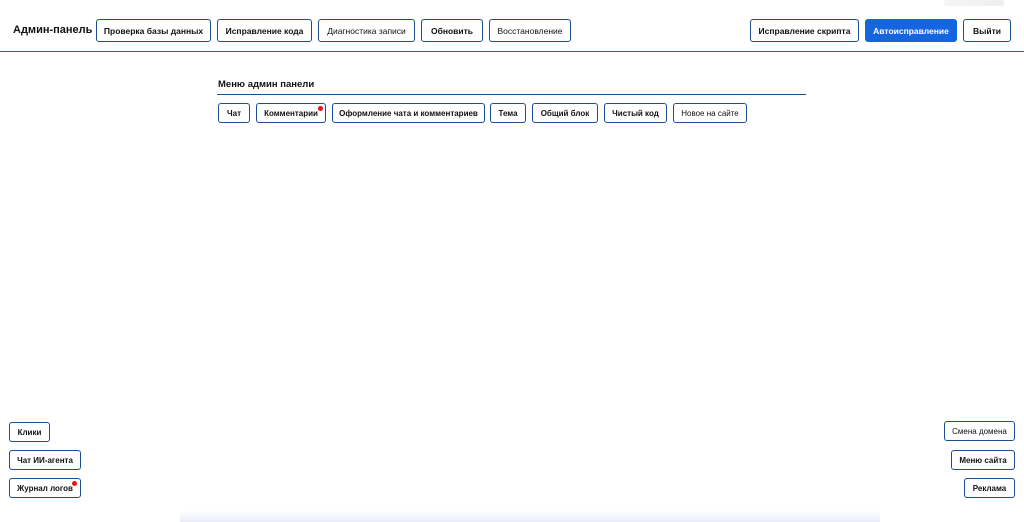  Describe the element at coordinates (530, 516) in the screenshot. I see `taskbar-shadow` at that location.